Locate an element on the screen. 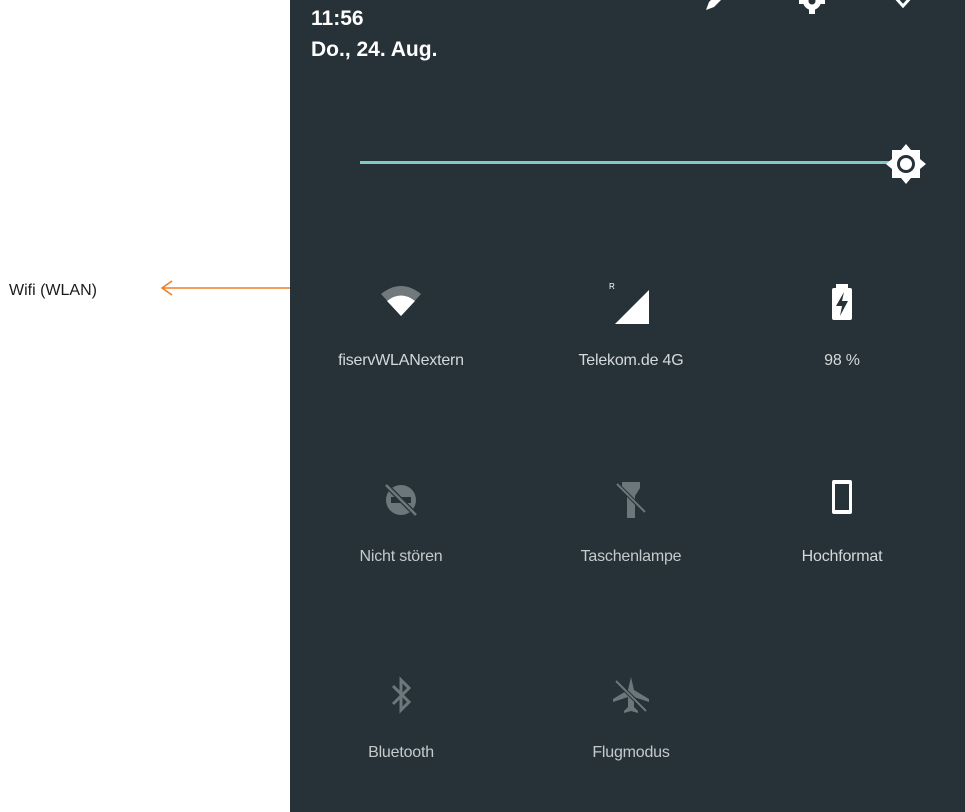 The width and height of the screenshot is (965, 812). do-not-disturb-icon is located at coordinates (401, 500).